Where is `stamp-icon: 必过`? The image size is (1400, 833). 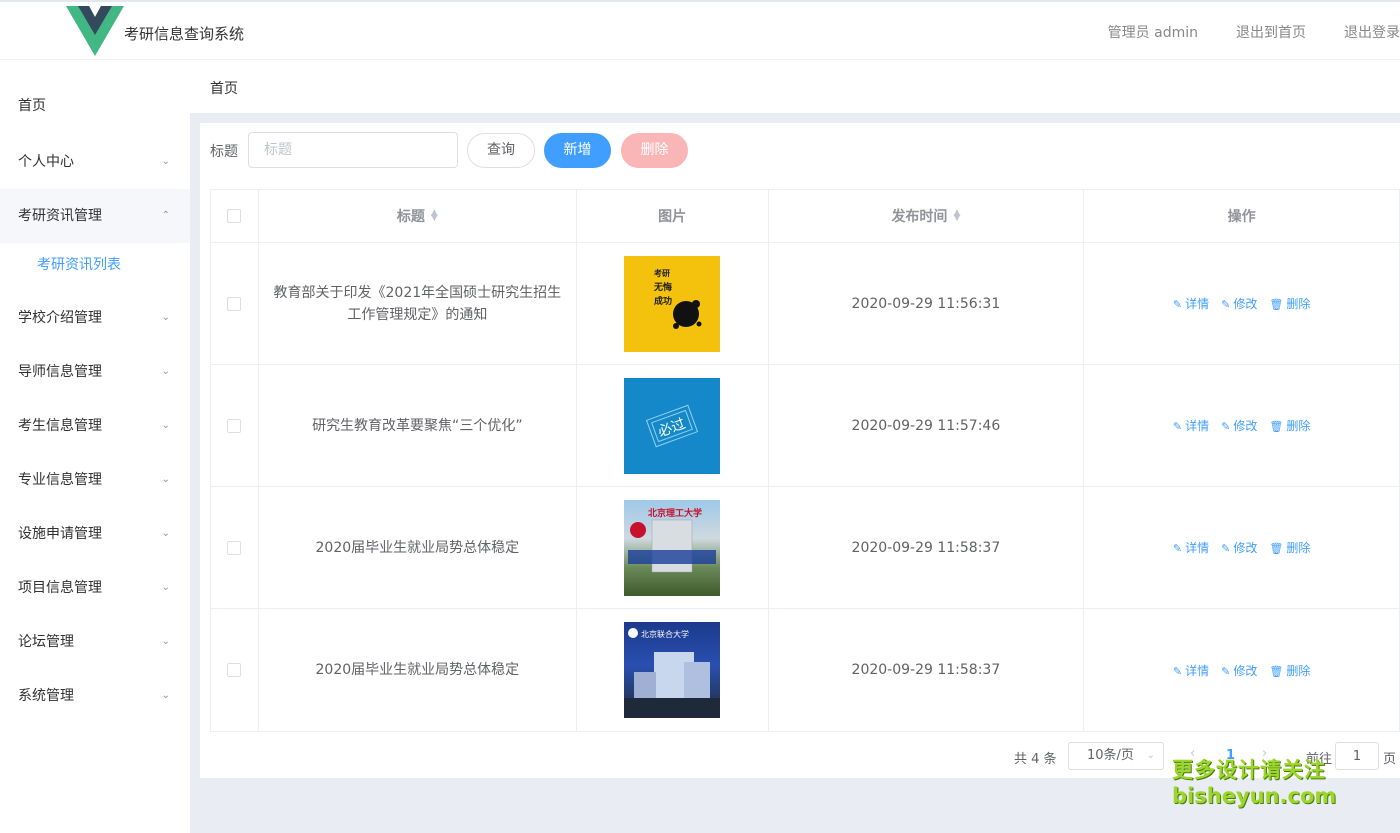 stamp-icon: 必过 is located at coordinates (672, 425).